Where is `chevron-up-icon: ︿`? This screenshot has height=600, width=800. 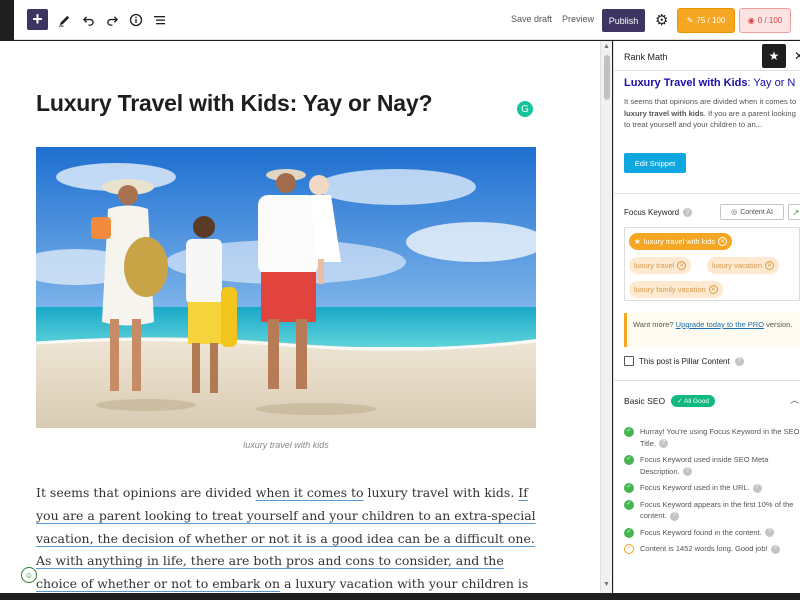
chevron-up-icon: ︿ is located at coordinates (794, 399).